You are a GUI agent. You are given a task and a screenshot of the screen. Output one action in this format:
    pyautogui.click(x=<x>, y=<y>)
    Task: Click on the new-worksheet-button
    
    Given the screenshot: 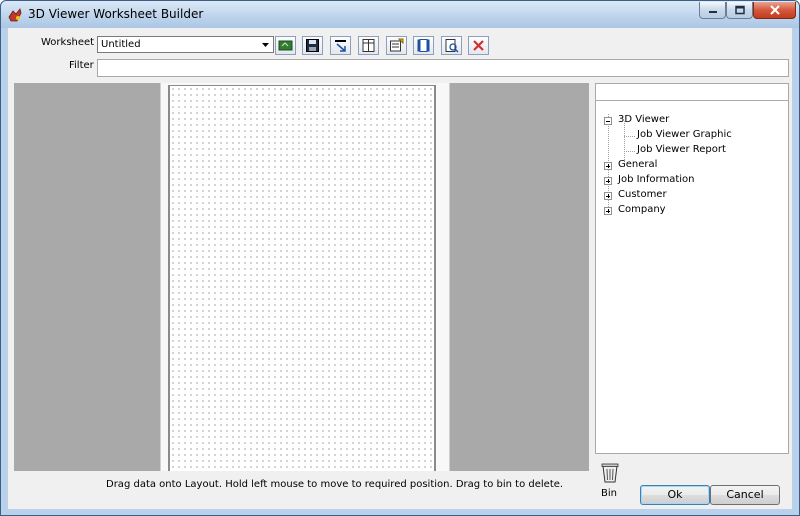 What is the action you would take?
    pyautogui.click(x=285, y=45)
    